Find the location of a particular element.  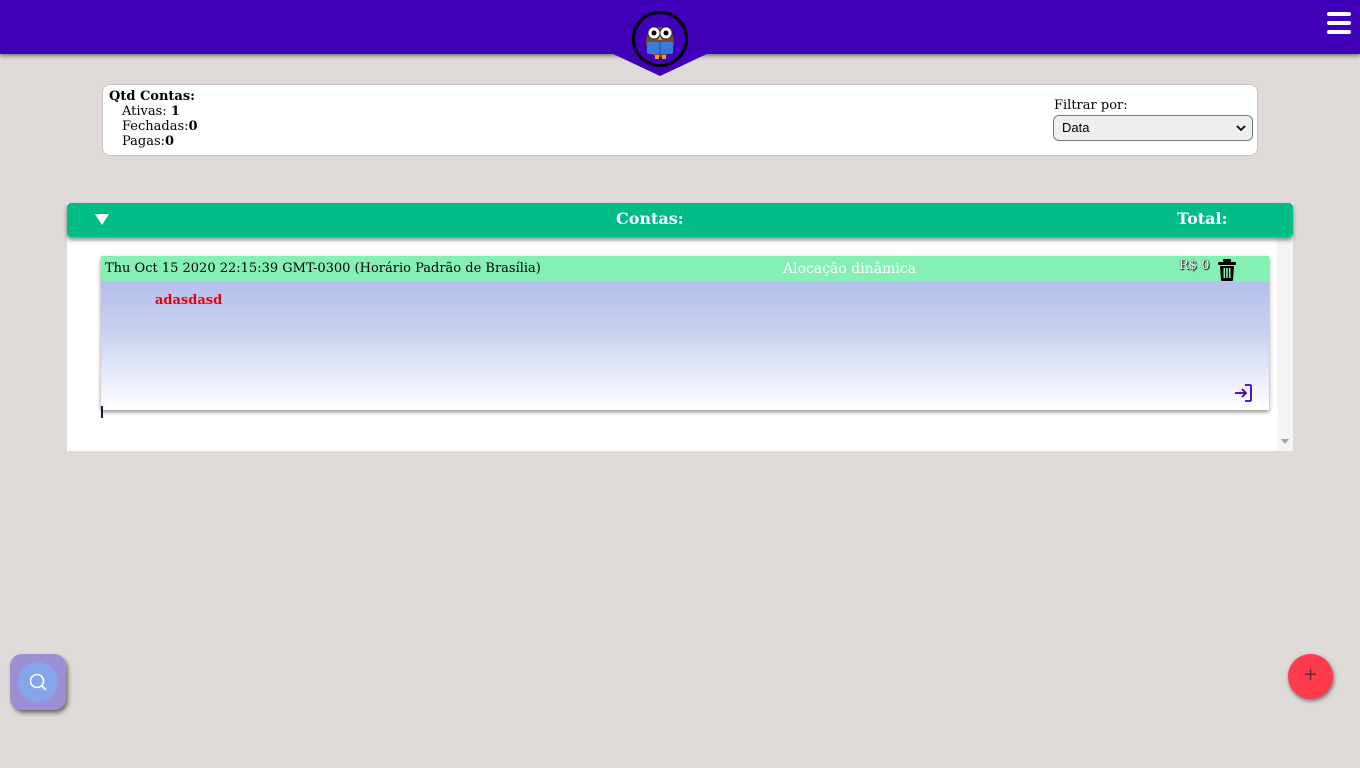

pagas-value: 0 is located at coordinates (170, 141).